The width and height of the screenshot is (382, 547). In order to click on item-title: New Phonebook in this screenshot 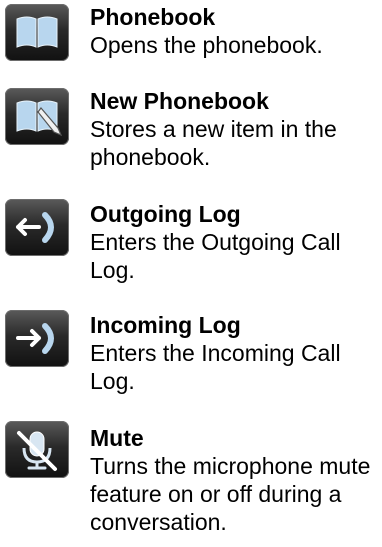, I will do `click(179, 101)`.